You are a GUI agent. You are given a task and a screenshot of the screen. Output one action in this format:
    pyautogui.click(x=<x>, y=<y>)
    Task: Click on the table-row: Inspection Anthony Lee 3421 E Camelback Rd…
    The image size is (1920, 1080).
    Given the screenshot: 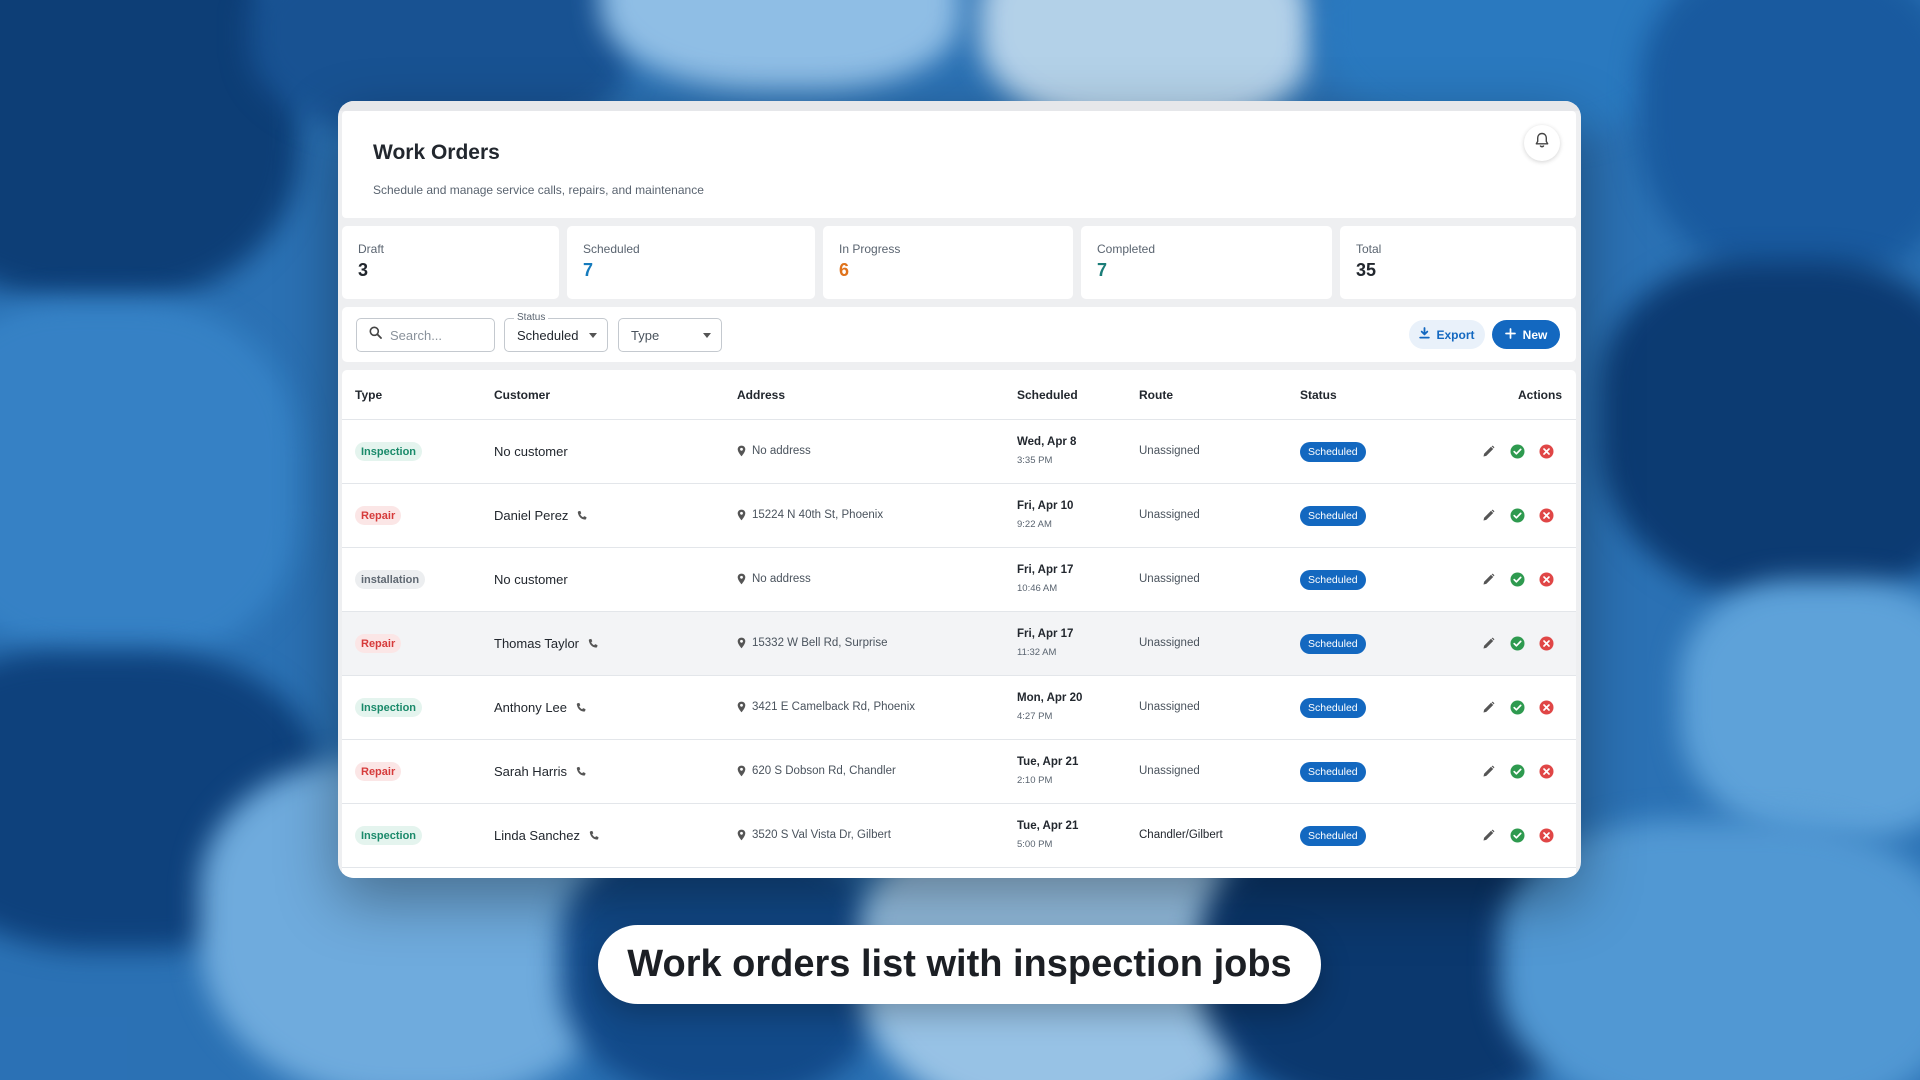 What is the action you would take?
    pyautogui.click(x=959, y=708)
    